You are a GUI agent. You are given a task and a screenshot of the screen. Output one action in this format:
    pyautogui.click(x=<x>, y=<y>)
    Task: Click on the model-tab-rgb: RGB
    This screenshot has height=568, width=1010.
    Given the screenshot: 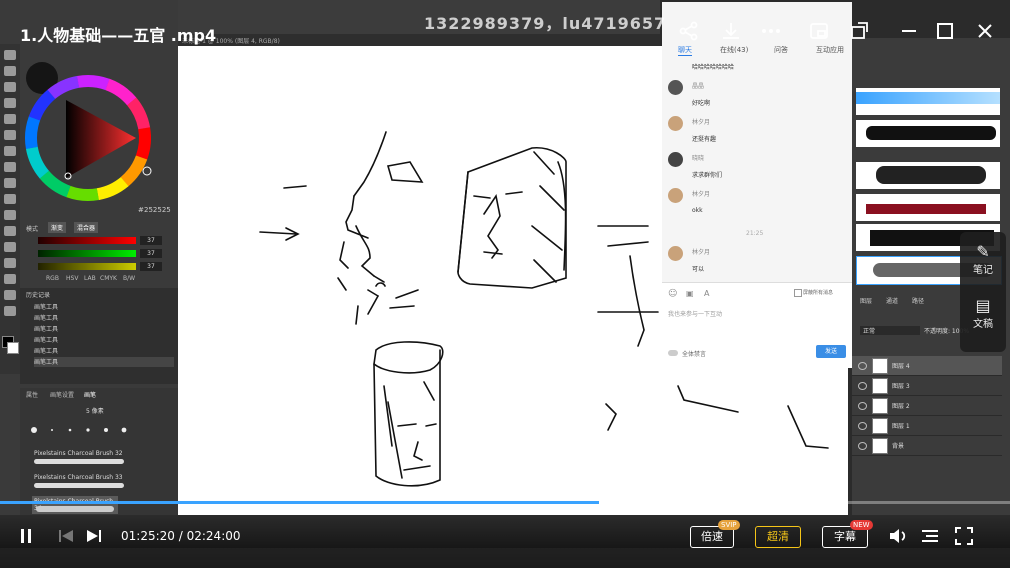 What is the action you would take?
    pyautogui.click(x=52, y=278)
    